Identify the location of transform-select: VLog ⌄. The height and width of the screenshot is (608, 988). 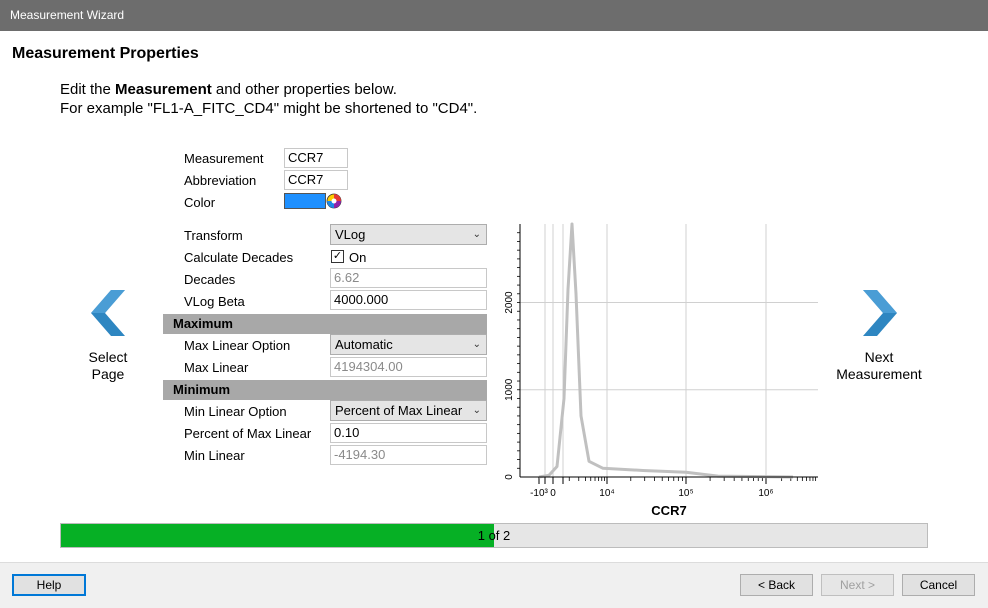
(408, 234).